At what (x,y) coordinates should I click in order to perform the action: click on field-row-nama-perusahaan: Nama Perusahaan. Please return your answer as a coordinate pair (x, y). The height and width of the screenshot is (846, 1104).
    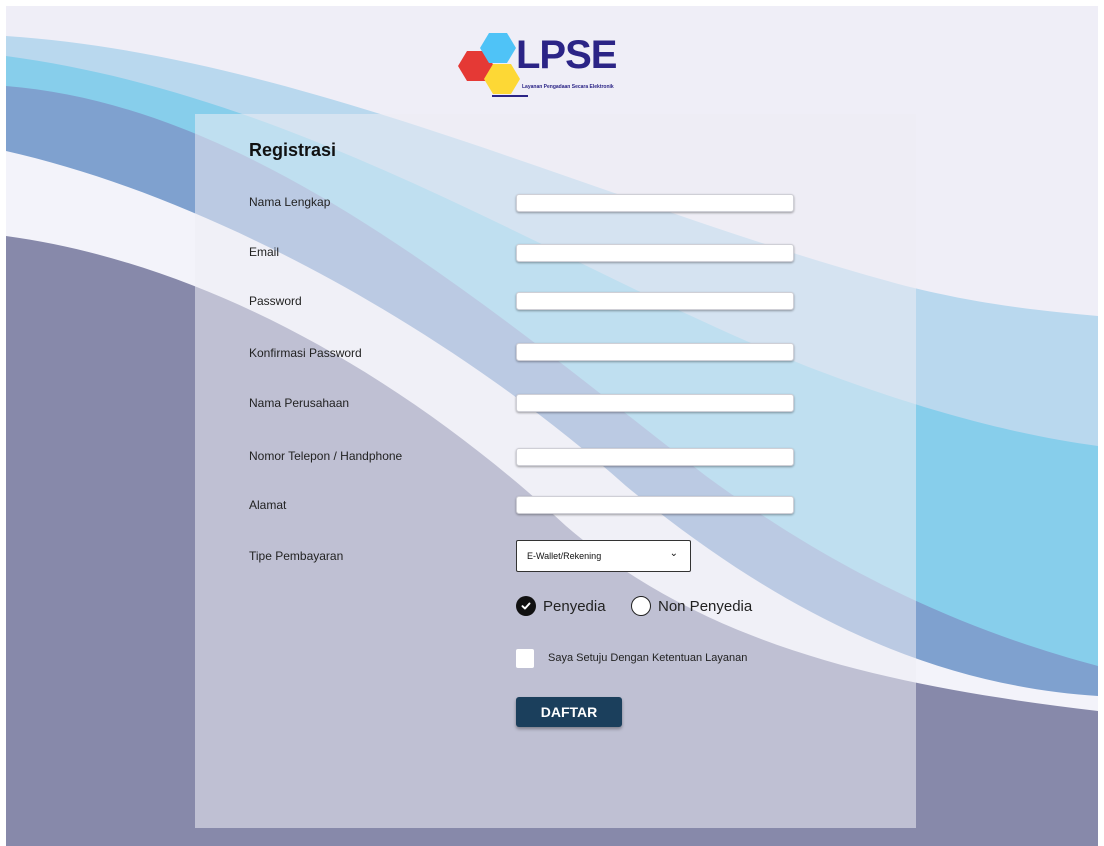
    Looking at the image, I should click on (555, 409).